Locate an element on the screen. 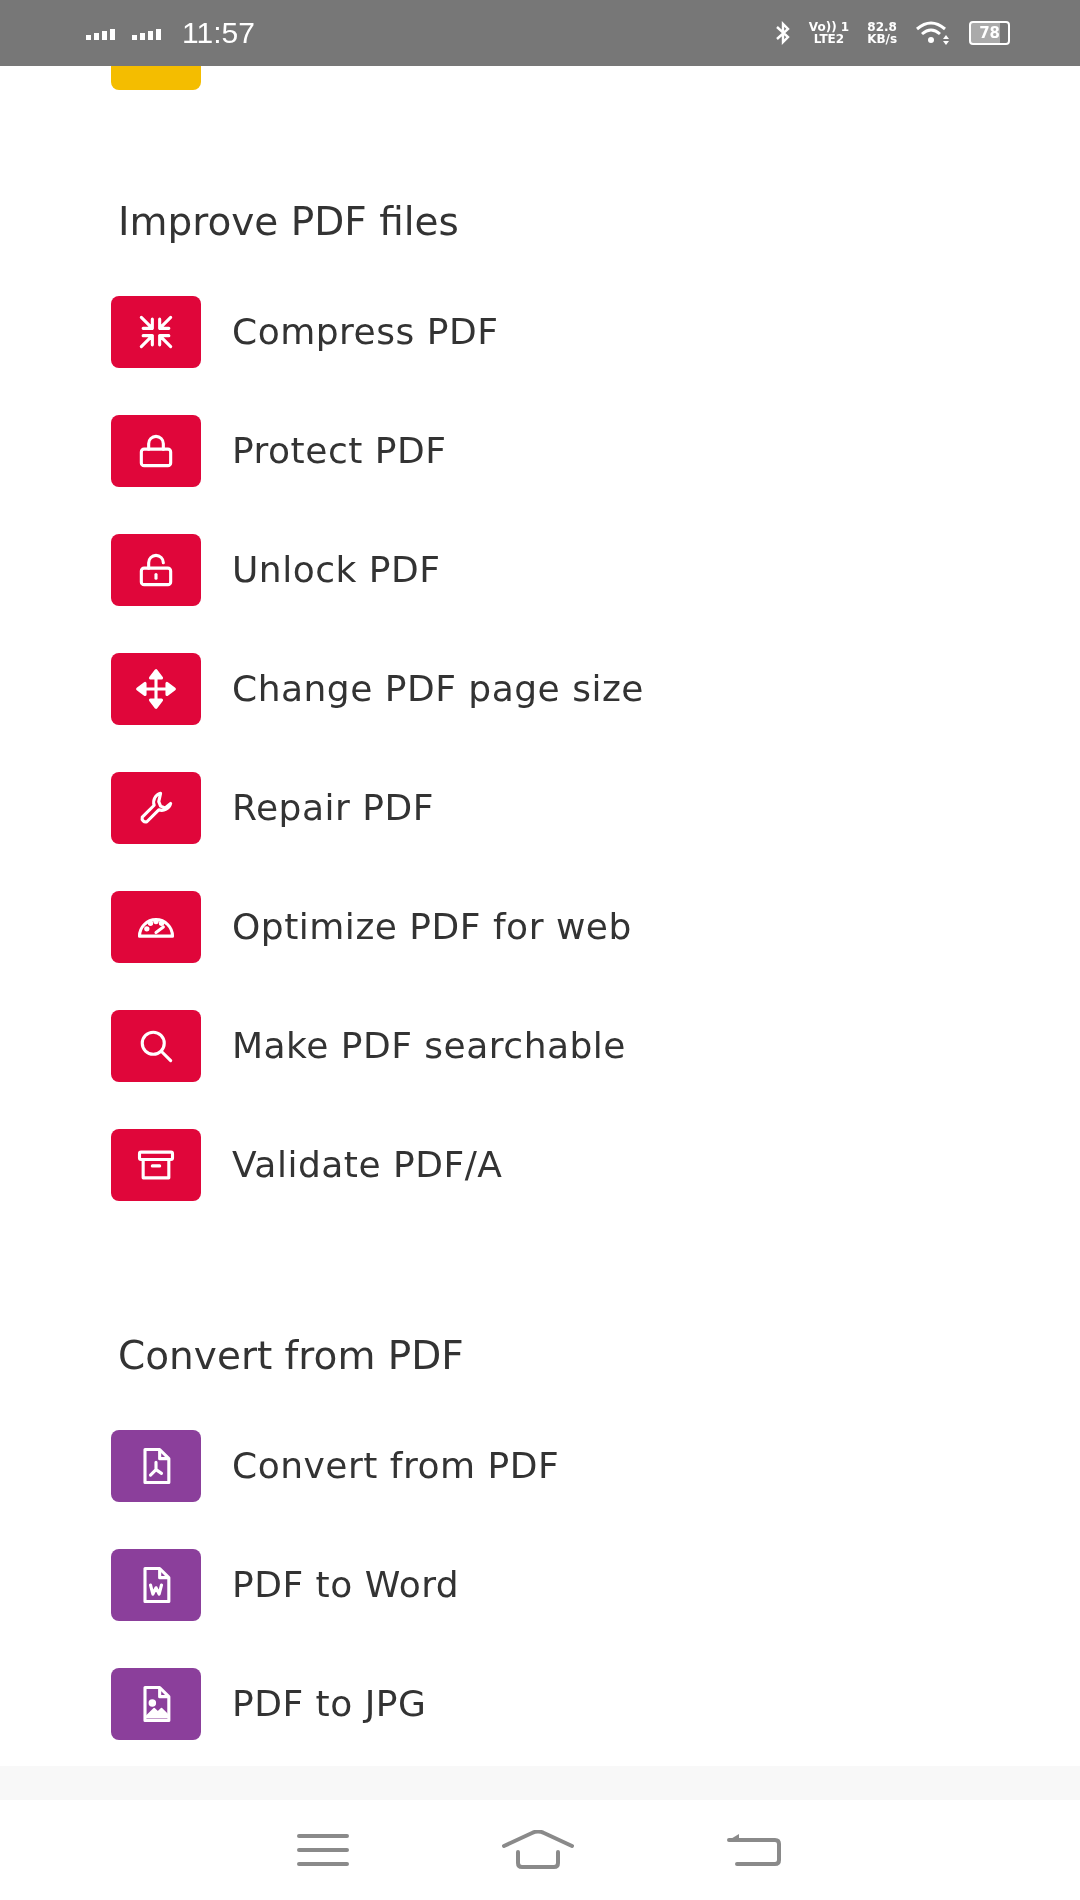 The image size is (1080, 1900). section-heading: Convert from PDF is located at coordinates (291, 1356).